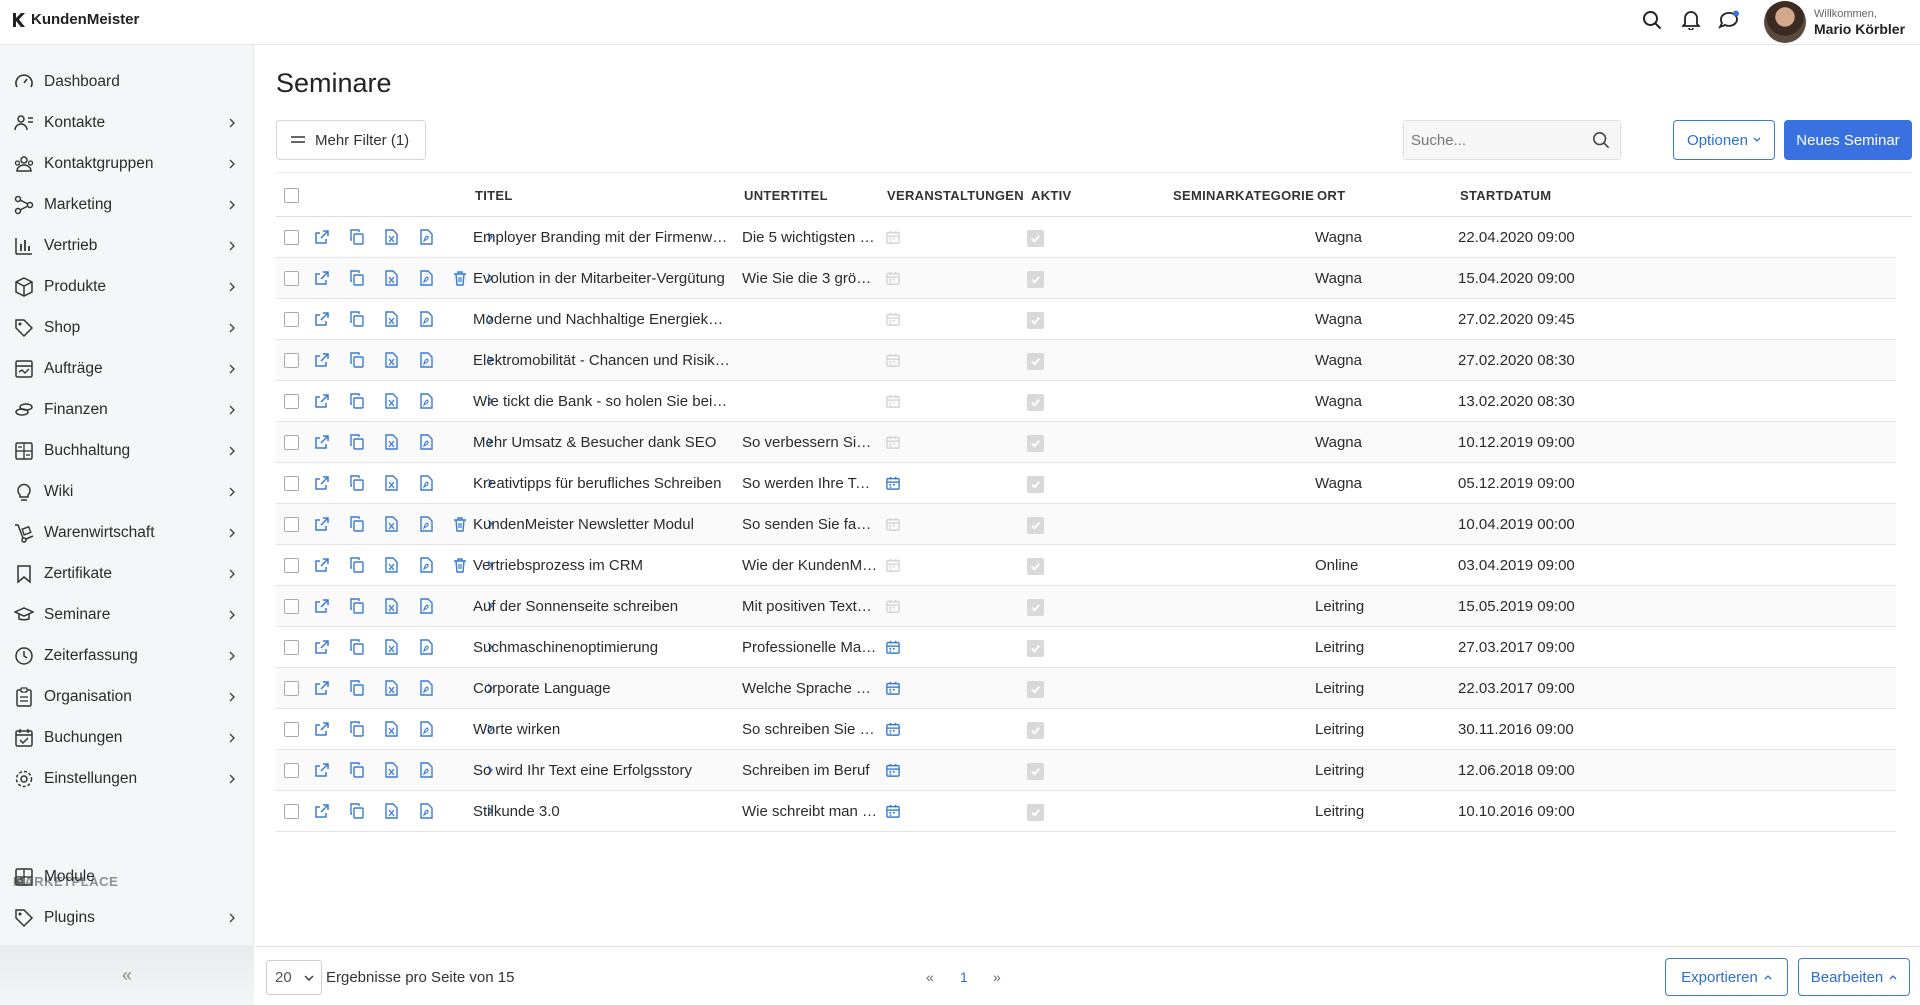 Image resolution: width=1920 pixels, height=1005 pixels. Describe the element at coordinates (127, 205) in the screenshot. I see `sidebar-item-marketing: Marketing` at that location.